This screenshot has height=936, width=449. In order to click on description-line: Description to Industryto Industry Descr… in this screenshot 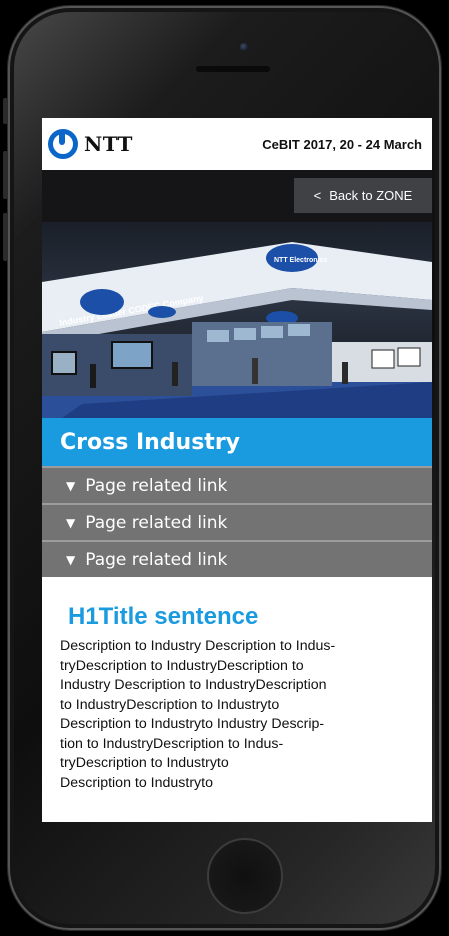, I will do `click(192, 724)`.